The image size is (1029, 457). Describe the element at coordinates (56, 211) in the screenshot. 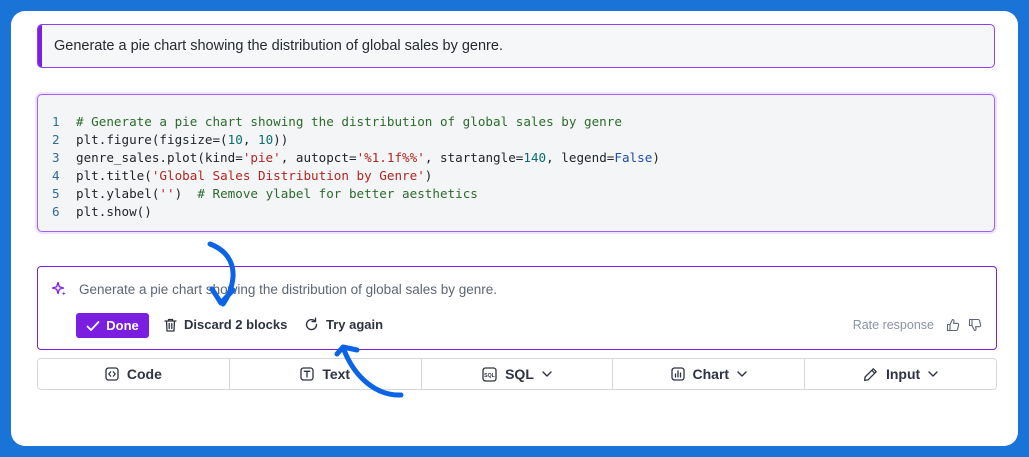

I see `line-number: 6` at that location.